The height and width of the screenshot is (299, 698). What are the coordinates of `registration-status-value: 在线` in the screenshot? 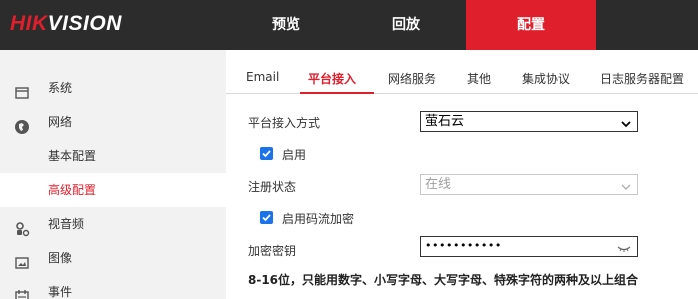 It's located at (438, 184).